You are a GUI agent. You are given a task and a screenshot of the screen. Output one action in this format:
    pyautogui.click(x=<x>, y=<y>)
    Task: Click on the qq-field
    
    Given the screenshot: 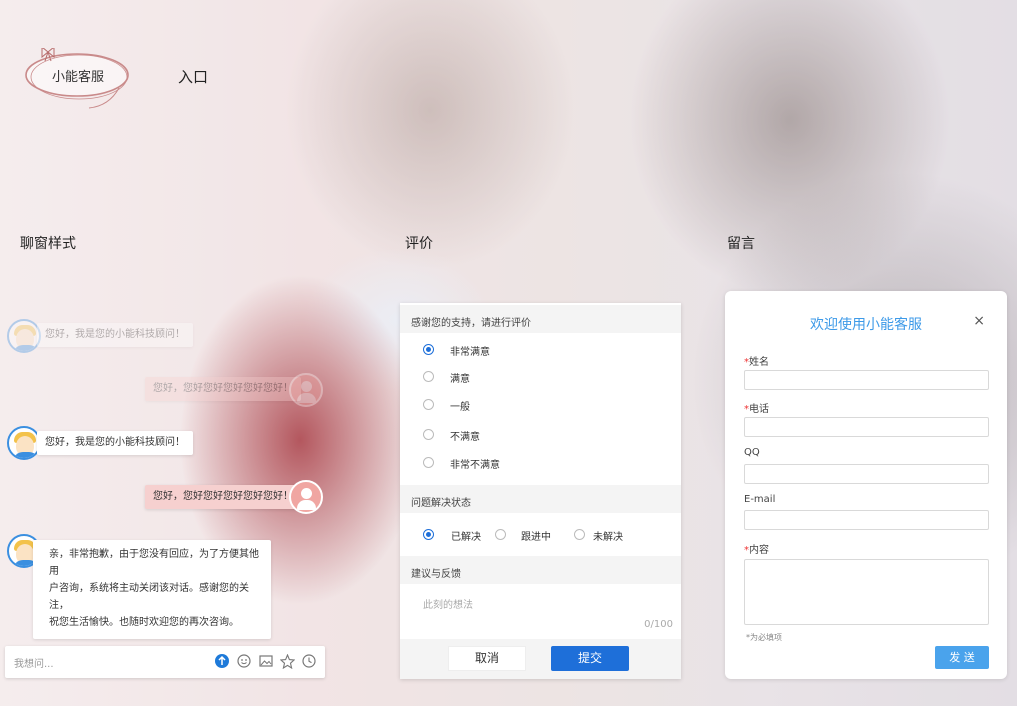 What is the action you would take?
    pyautogui.click(x=866, y=474)
    